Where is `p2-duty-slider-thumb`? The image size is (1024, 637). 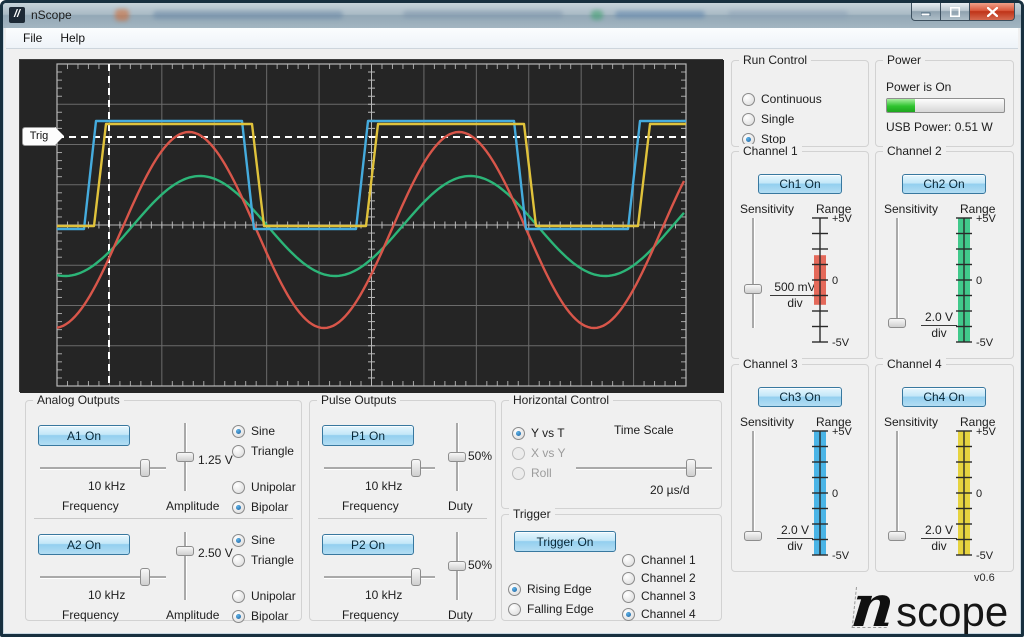 p2-duty-slider-thumb is located at coordinates (457, 566).